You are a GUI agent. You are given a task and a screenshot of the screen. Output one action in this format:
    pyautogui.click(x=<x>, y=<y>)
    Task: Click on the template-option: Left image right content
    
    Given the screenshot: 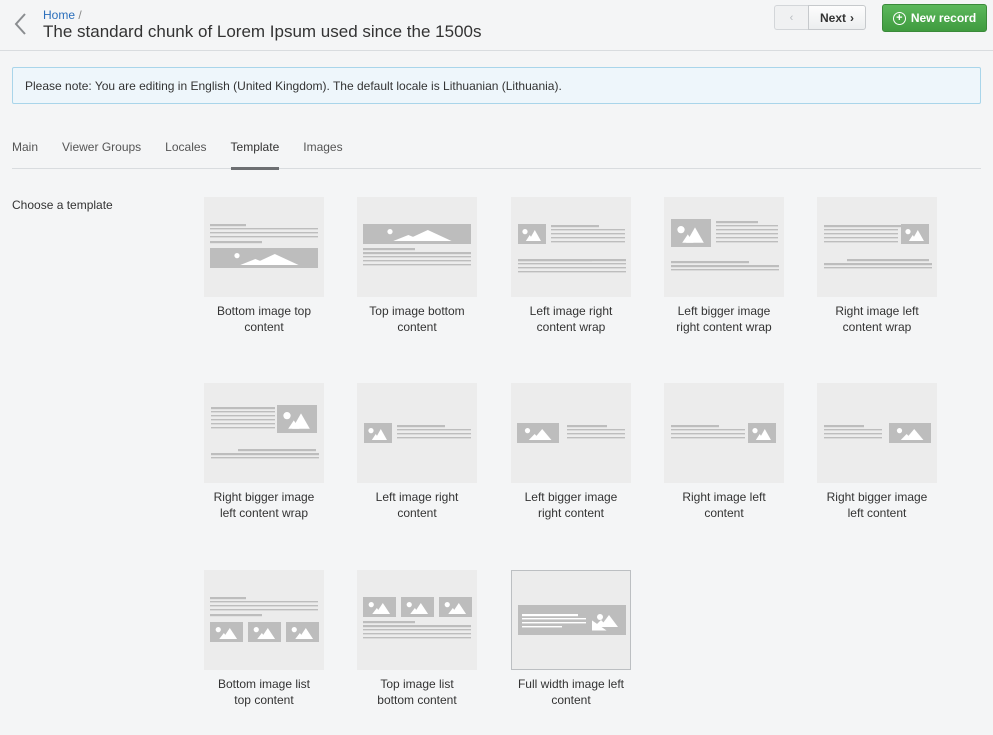 What is the action you would take?
    pyautogui.click(x=417, y=452)
    